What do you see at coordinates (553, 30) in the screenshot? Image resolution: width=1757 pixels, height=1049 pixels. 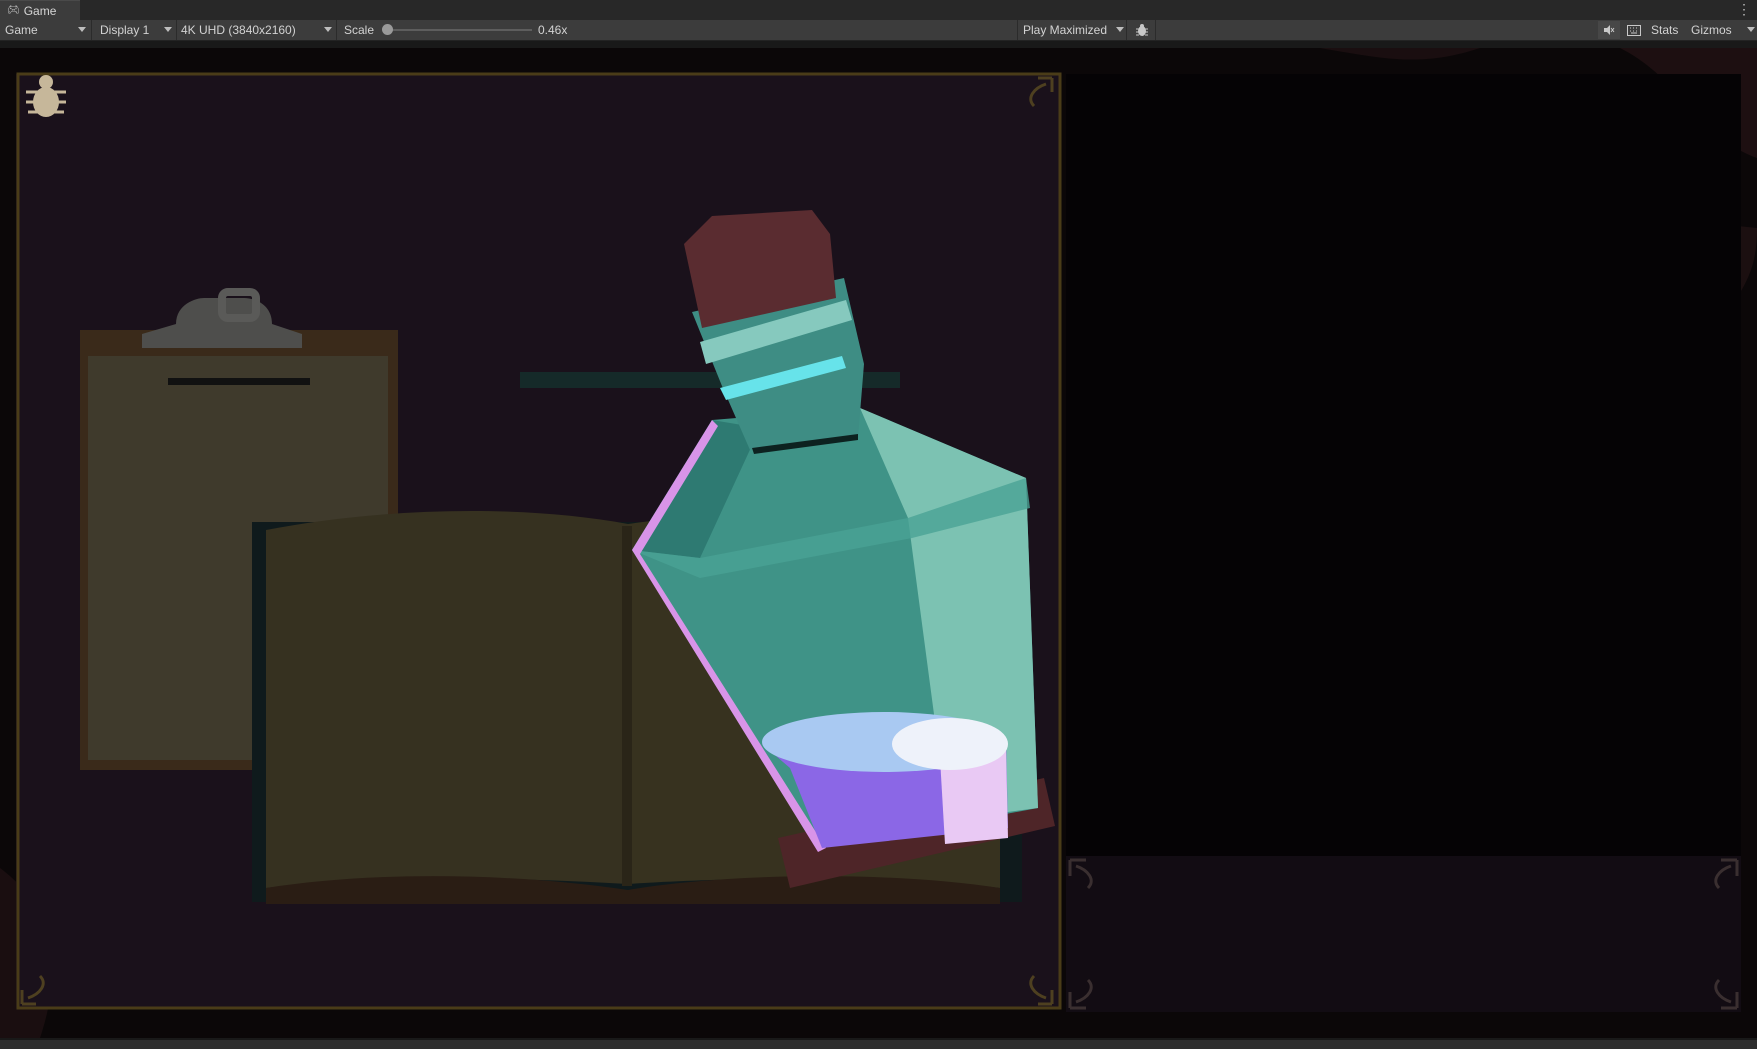 I see `scale-value: 0.46x` at bounding box center [553, 30].